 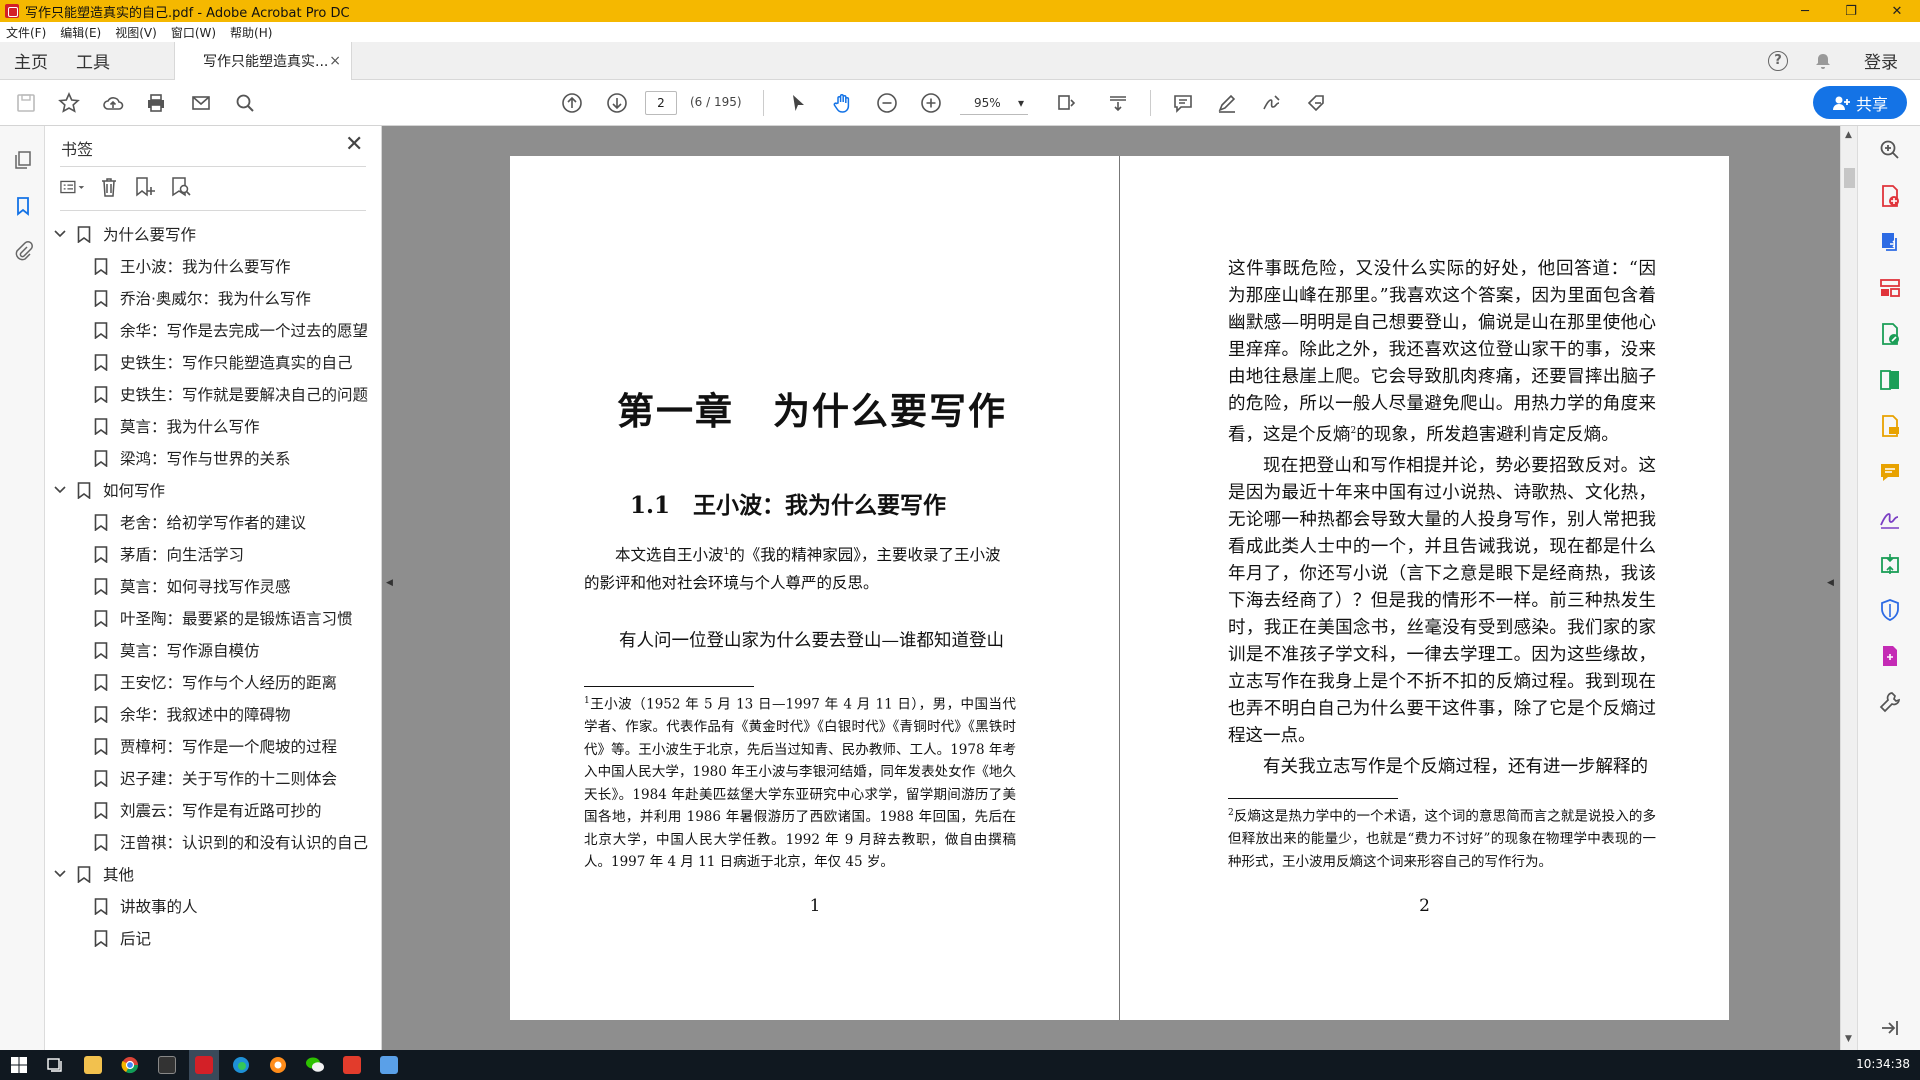 What do you see at coordinates (213, 906) in the screenshot?
I see `bookmark-item: 讲故事的人` at bounding box center [213, 906].